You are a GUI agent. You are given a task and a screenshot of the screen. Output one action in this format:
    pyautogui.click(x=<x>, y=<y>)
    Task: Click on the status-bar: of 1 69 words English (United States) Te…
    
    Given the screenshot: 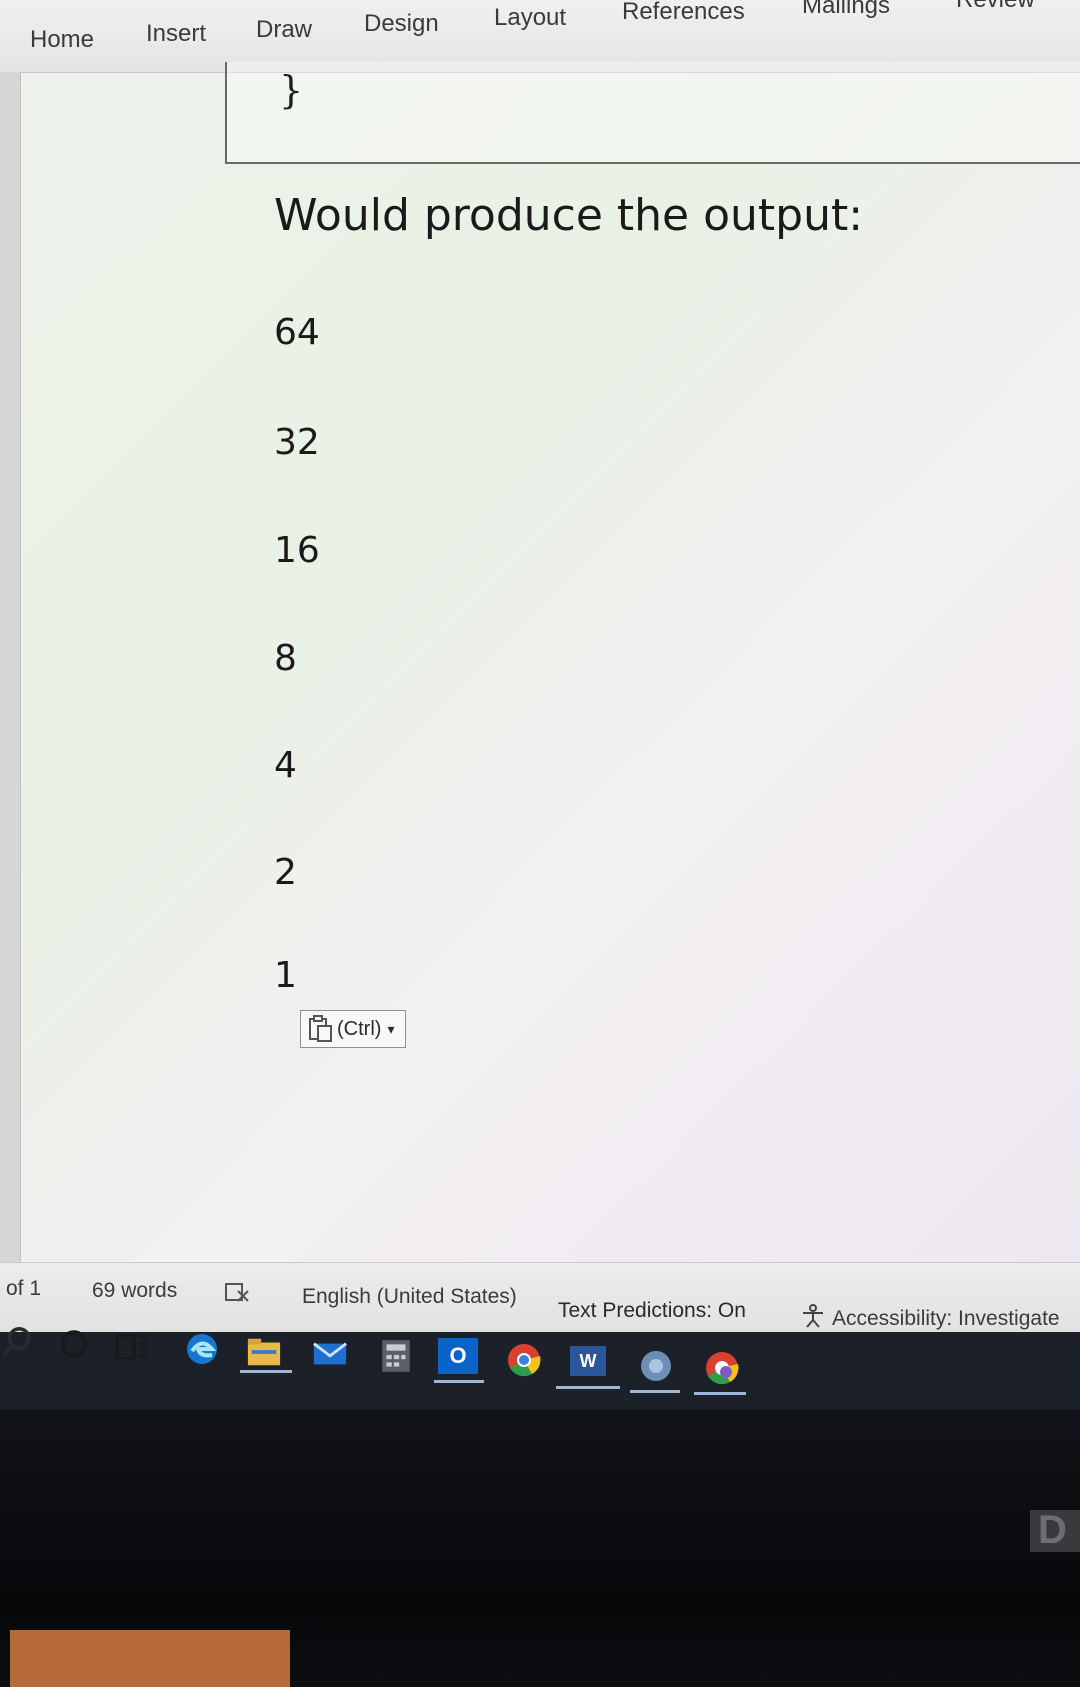 What is the action you would take?
    pyautogui.click(x=540, y=1297)
    